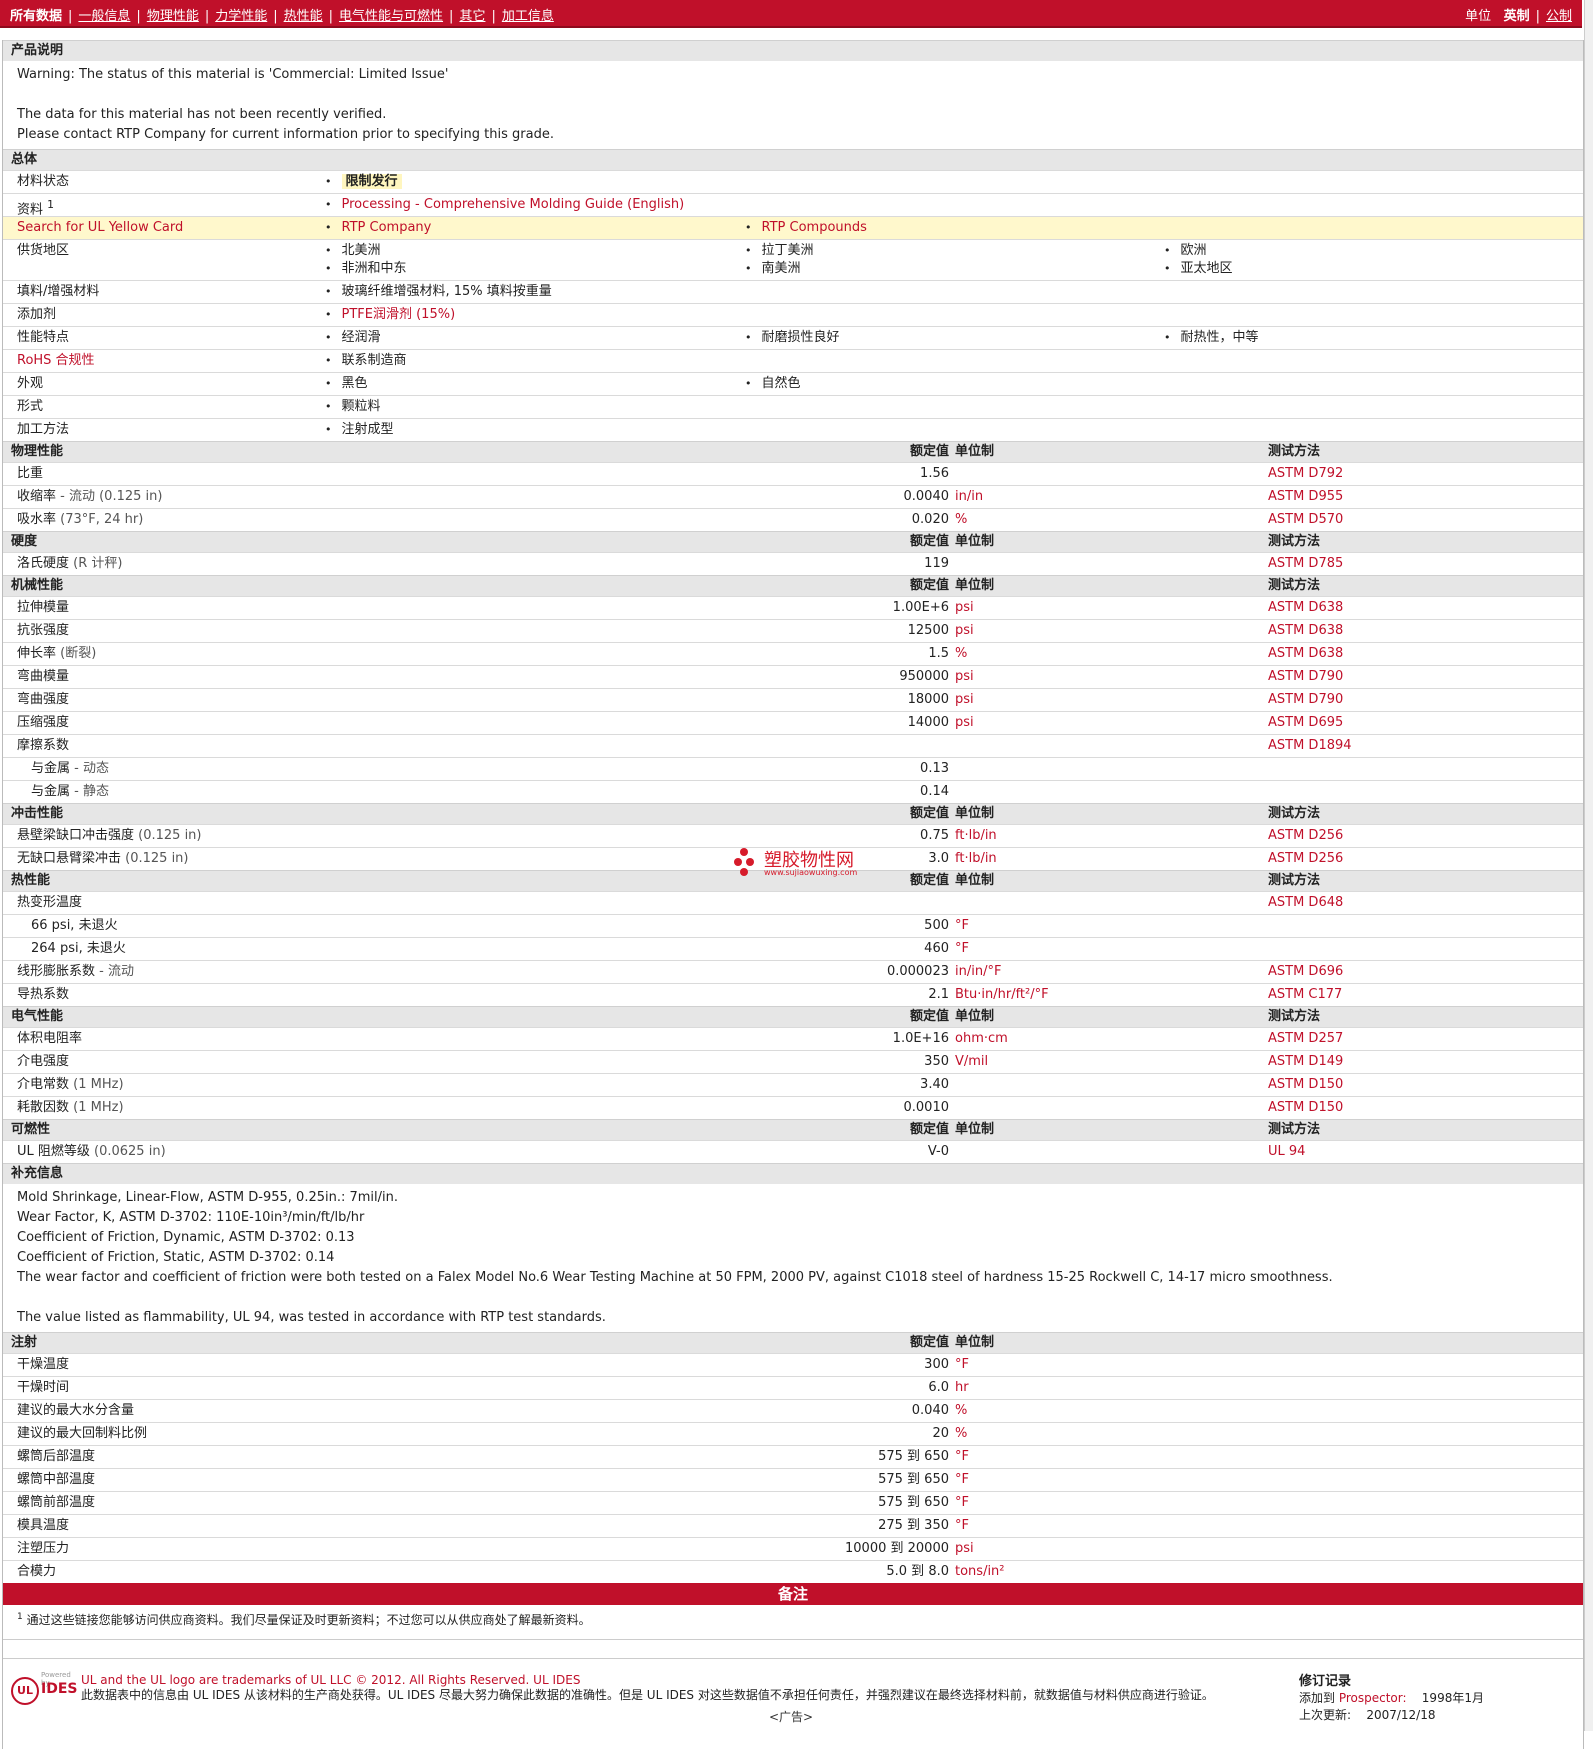 This screenshot has height=1749, width=1593. What do you see at coordinates (934, 835) in the screenshot?
I see `property-value: 0.75` at bounding box center [934, 835].